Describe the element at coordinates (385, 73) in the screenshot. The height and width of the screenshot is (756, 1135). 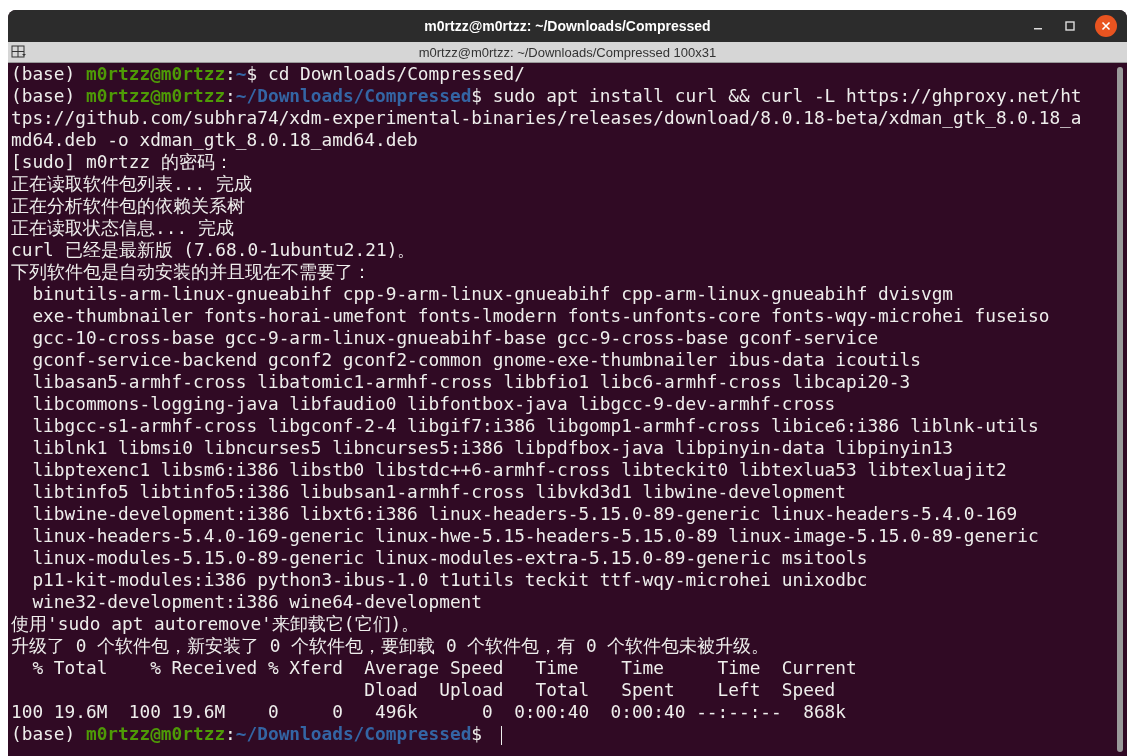
I see `prompt-text: $ cd Downloads/Compressed/` at that location.